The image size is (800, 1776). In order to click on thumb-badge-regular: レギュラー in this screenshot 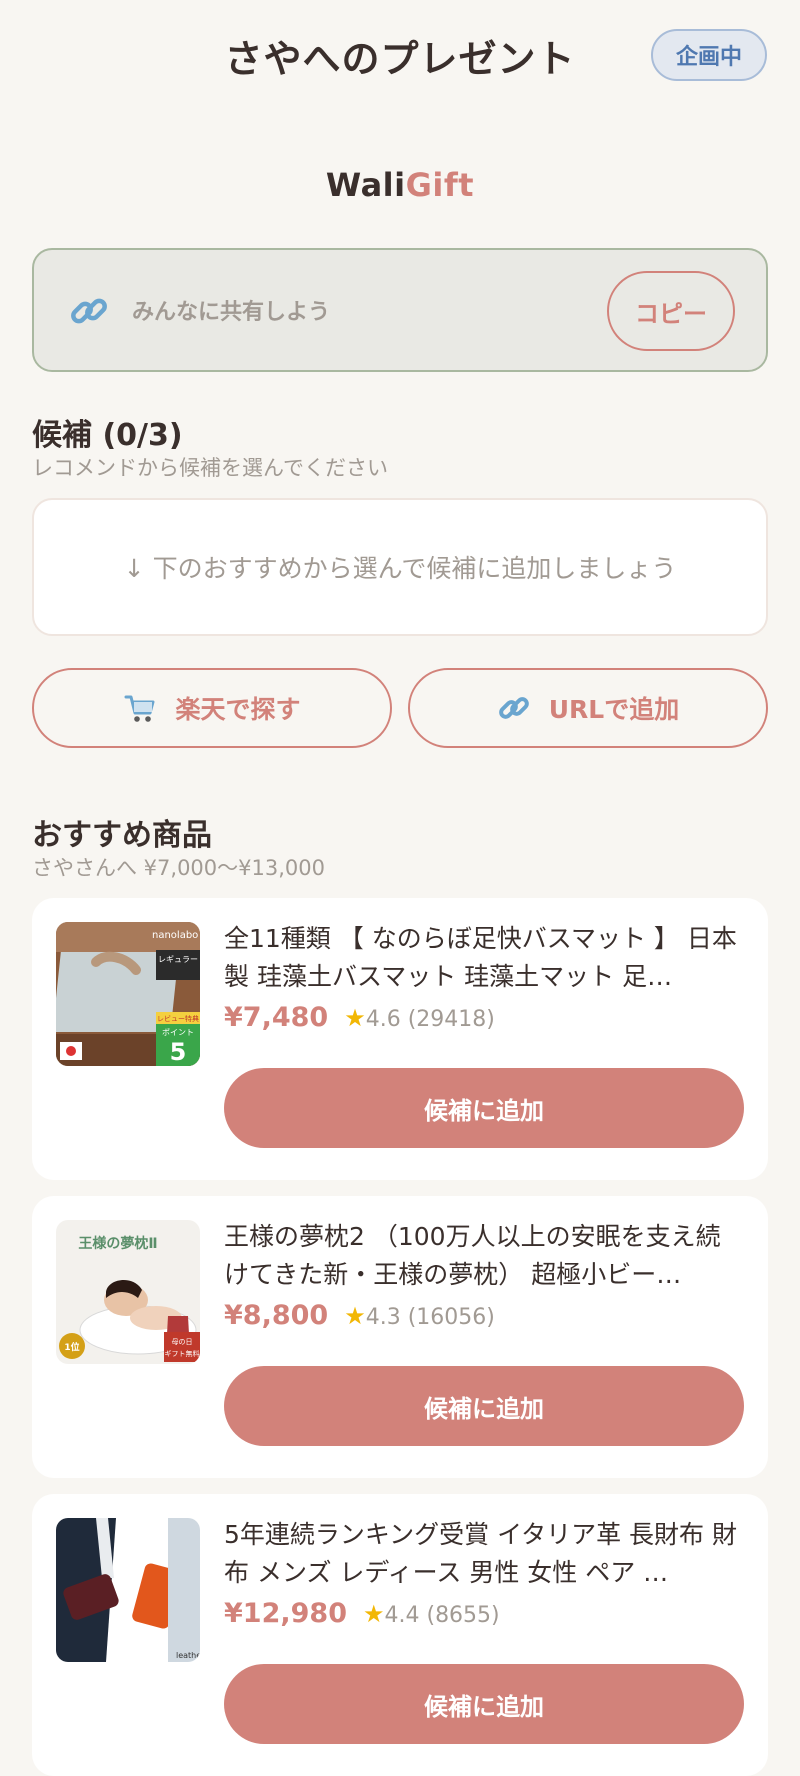, I will do `click(178, 959)`.